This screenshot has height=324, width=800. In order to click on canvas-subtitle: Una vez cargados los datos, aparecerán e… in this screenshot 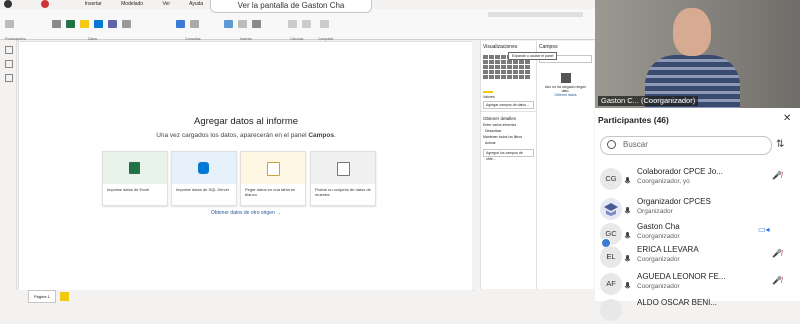, I will do `click(246, 135)`.